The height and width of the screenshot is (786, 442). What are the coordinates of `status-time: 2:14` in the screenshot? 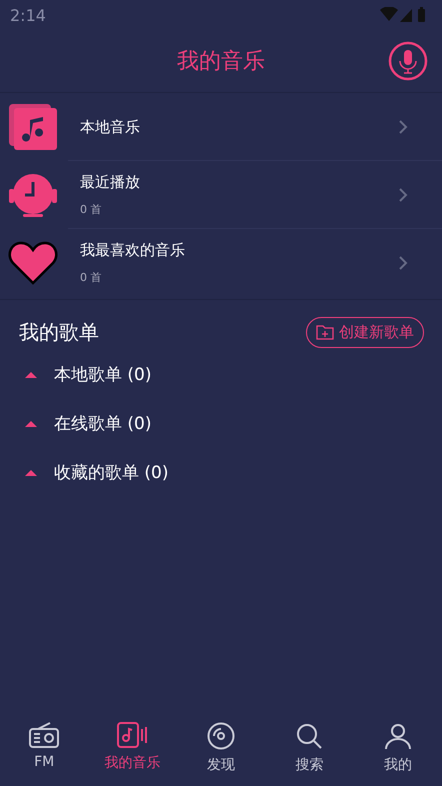 It's located at (28, 15).